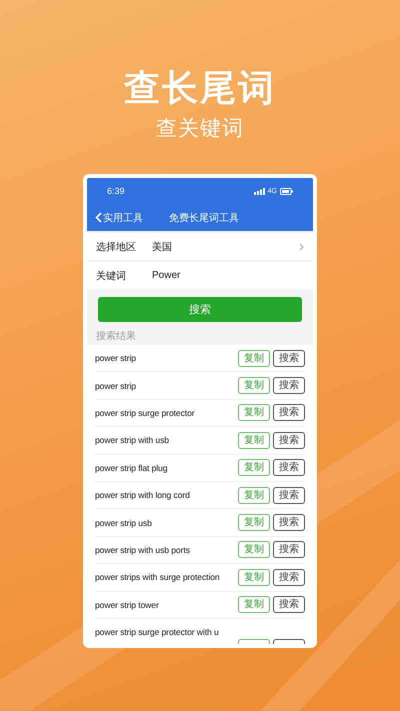 This screenshot has width=400, height=711. What do you see at coordinates (286, 191) in the screenshot?
I see `battery-icon` at bounding box center [286, 191].